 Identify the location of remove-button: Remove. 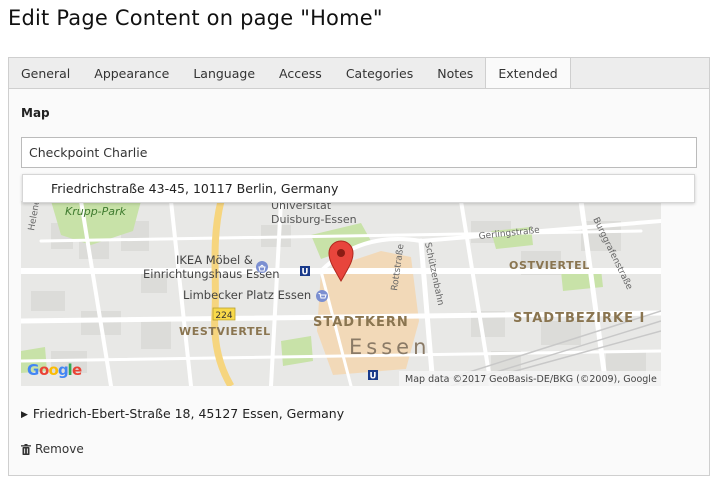
(52, 449).